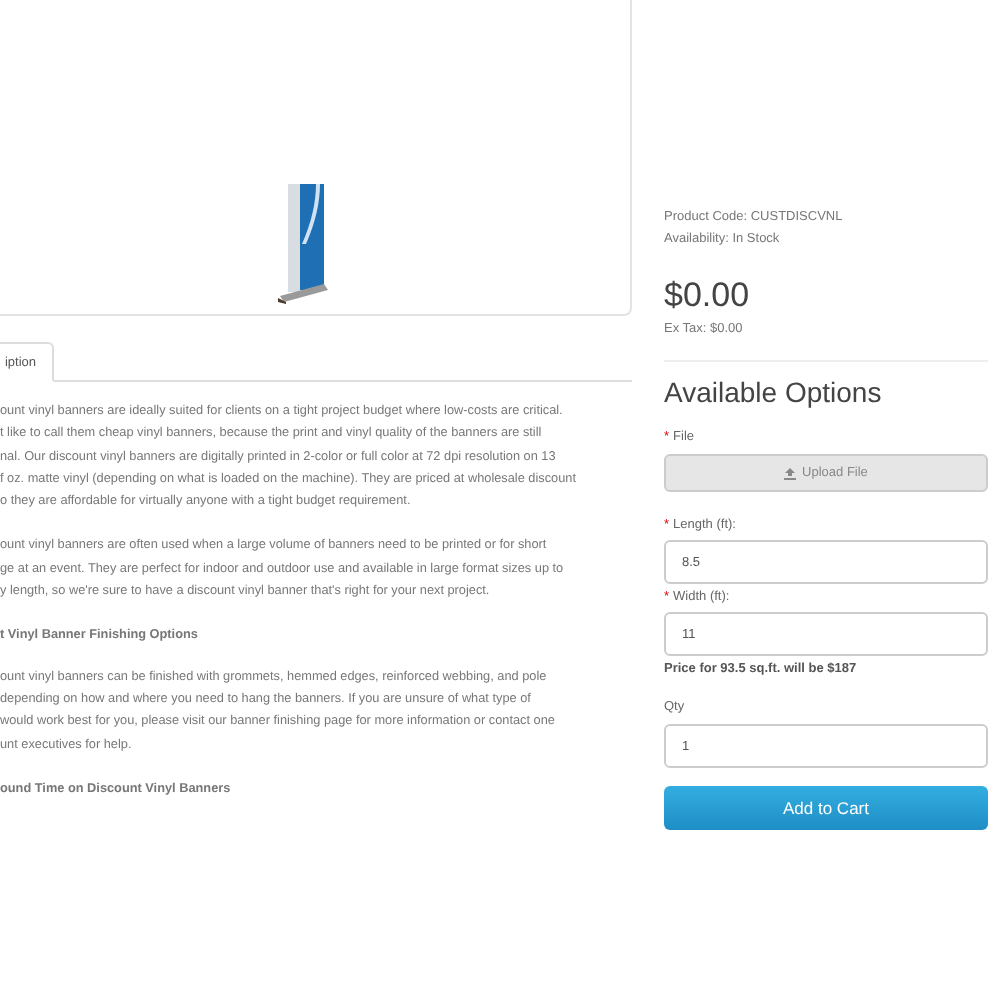 The width and height of the screenshot is (1000, 1000). What do you see at coordinates (708, 296) in the screenshot?
I see `price: $0.00` at bounding box center [708, 296].